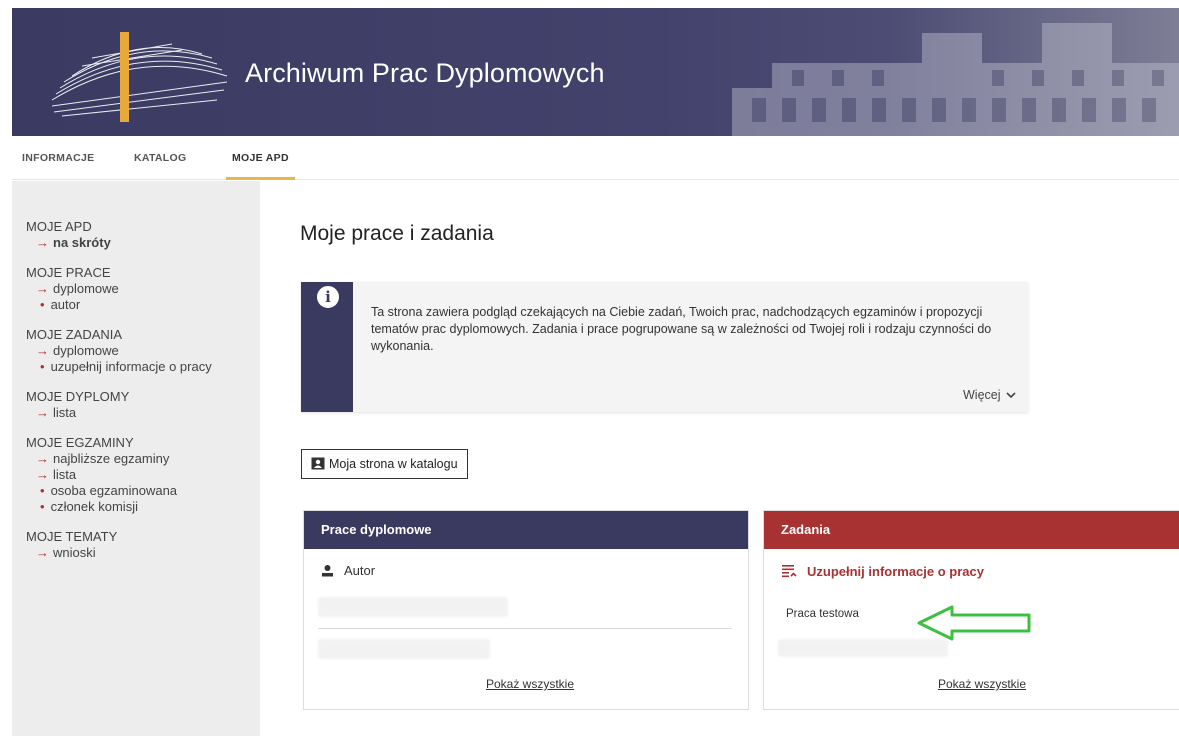 The height and width of the screenshot is (736, 1179). Describe the element at coordinates (143, 305) in the screenshot. I see `sidebar-item-autor: • autor` at that location.